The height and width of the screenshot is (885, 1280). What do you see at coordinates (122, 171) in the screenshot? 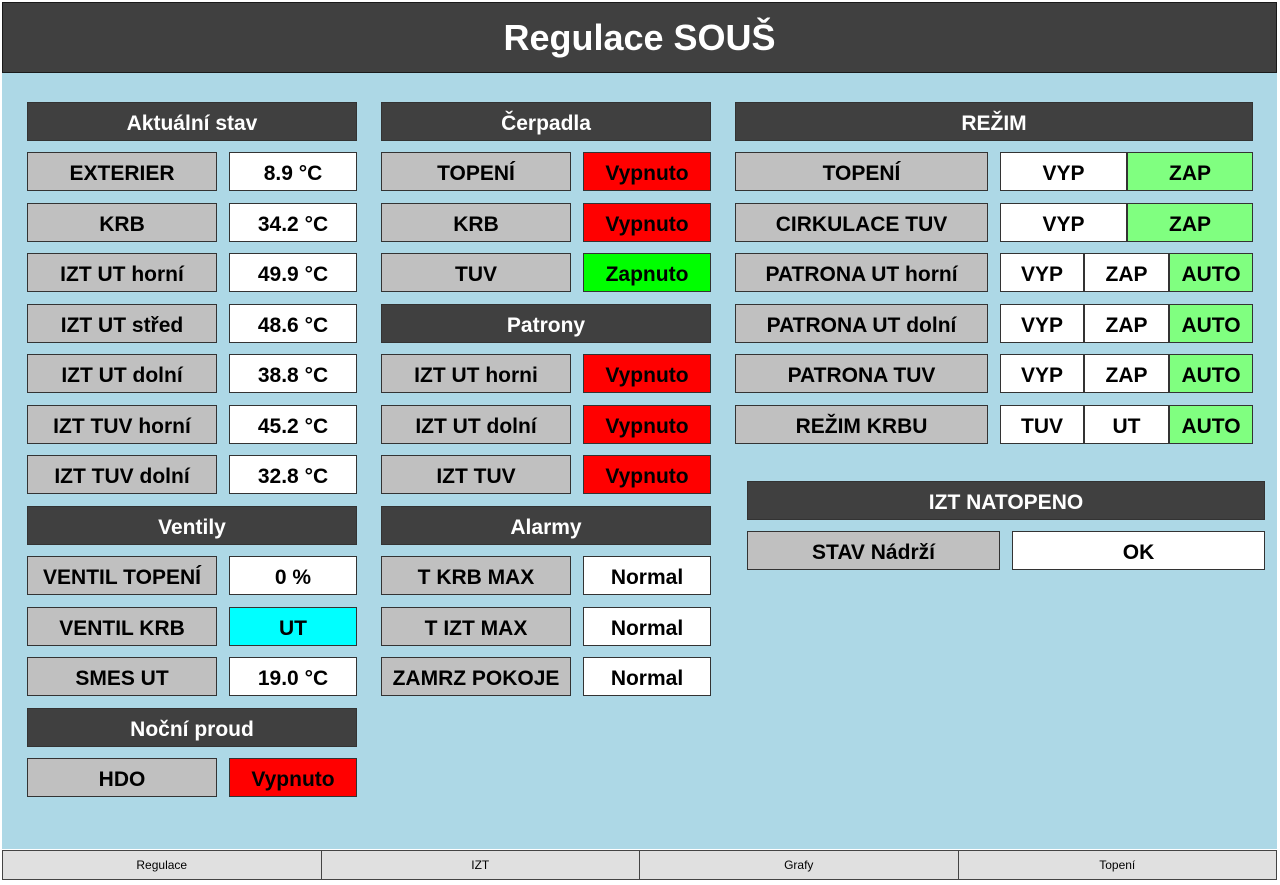
I see `label-exterier: EXTERIER` at bounding box center [122, 171].